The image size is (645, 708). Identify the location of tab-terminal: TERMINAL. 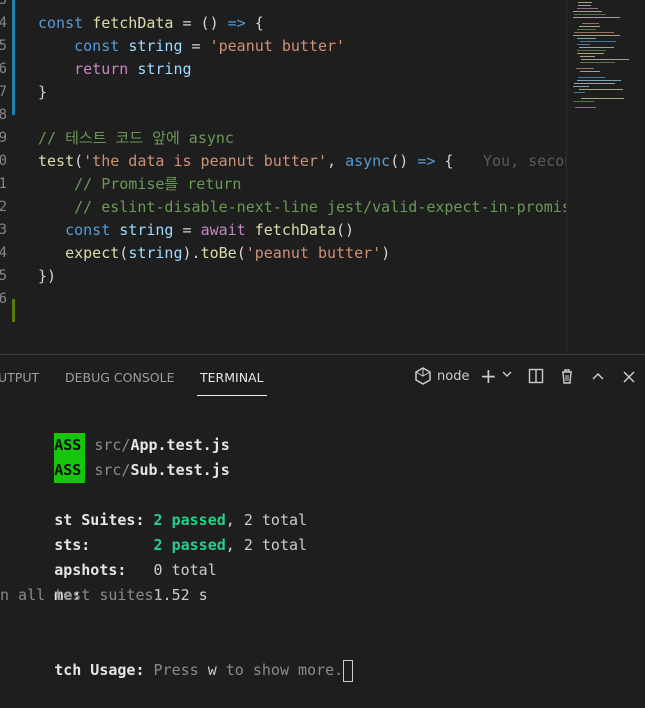
(232, 377).